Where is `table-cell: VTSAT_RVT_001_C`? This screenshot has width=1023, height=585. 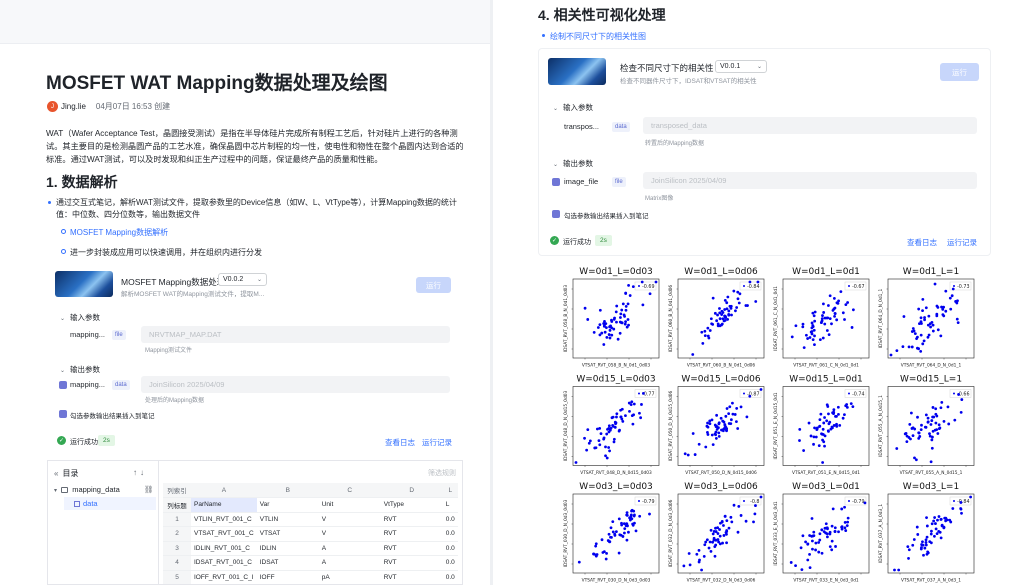 table-cell: VTSAT_RVT_001_C is located at coordinates (224, 534).